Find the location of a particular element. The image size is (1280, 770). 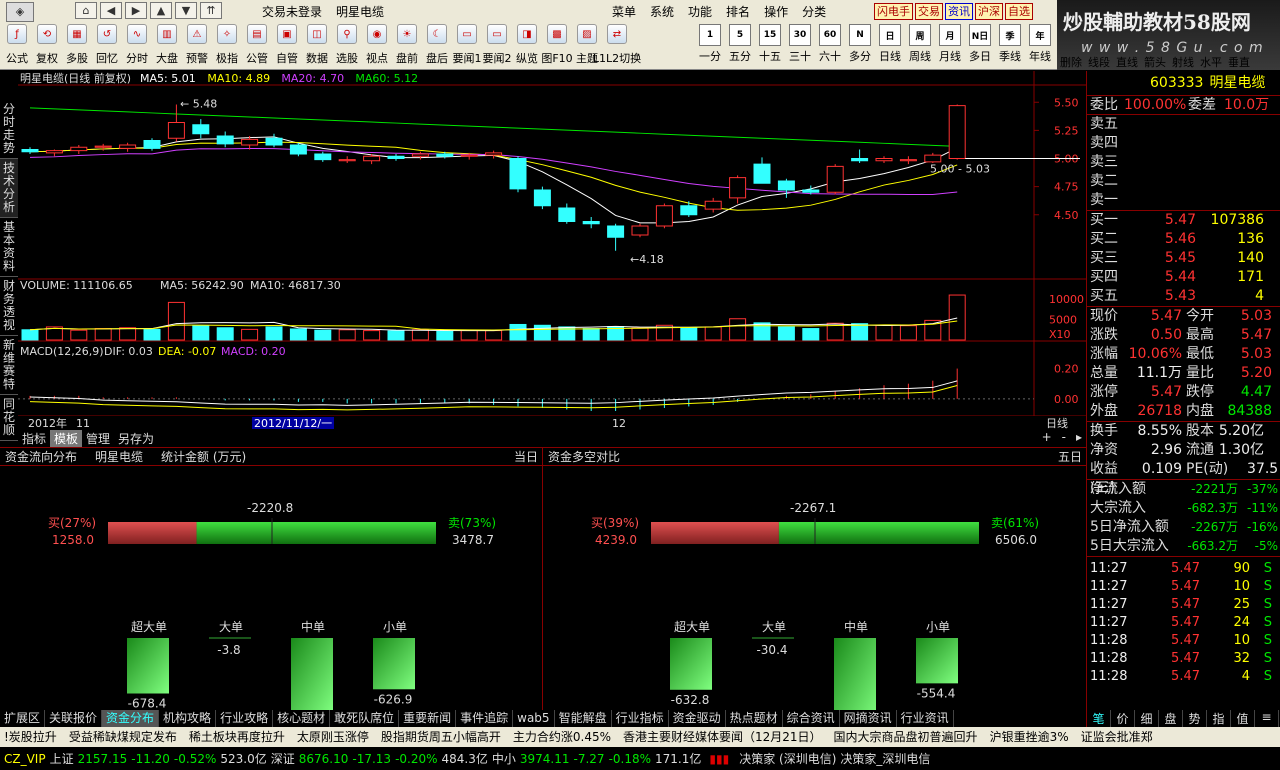

period-0: 1 一分 is located at coordinates (710, 44).